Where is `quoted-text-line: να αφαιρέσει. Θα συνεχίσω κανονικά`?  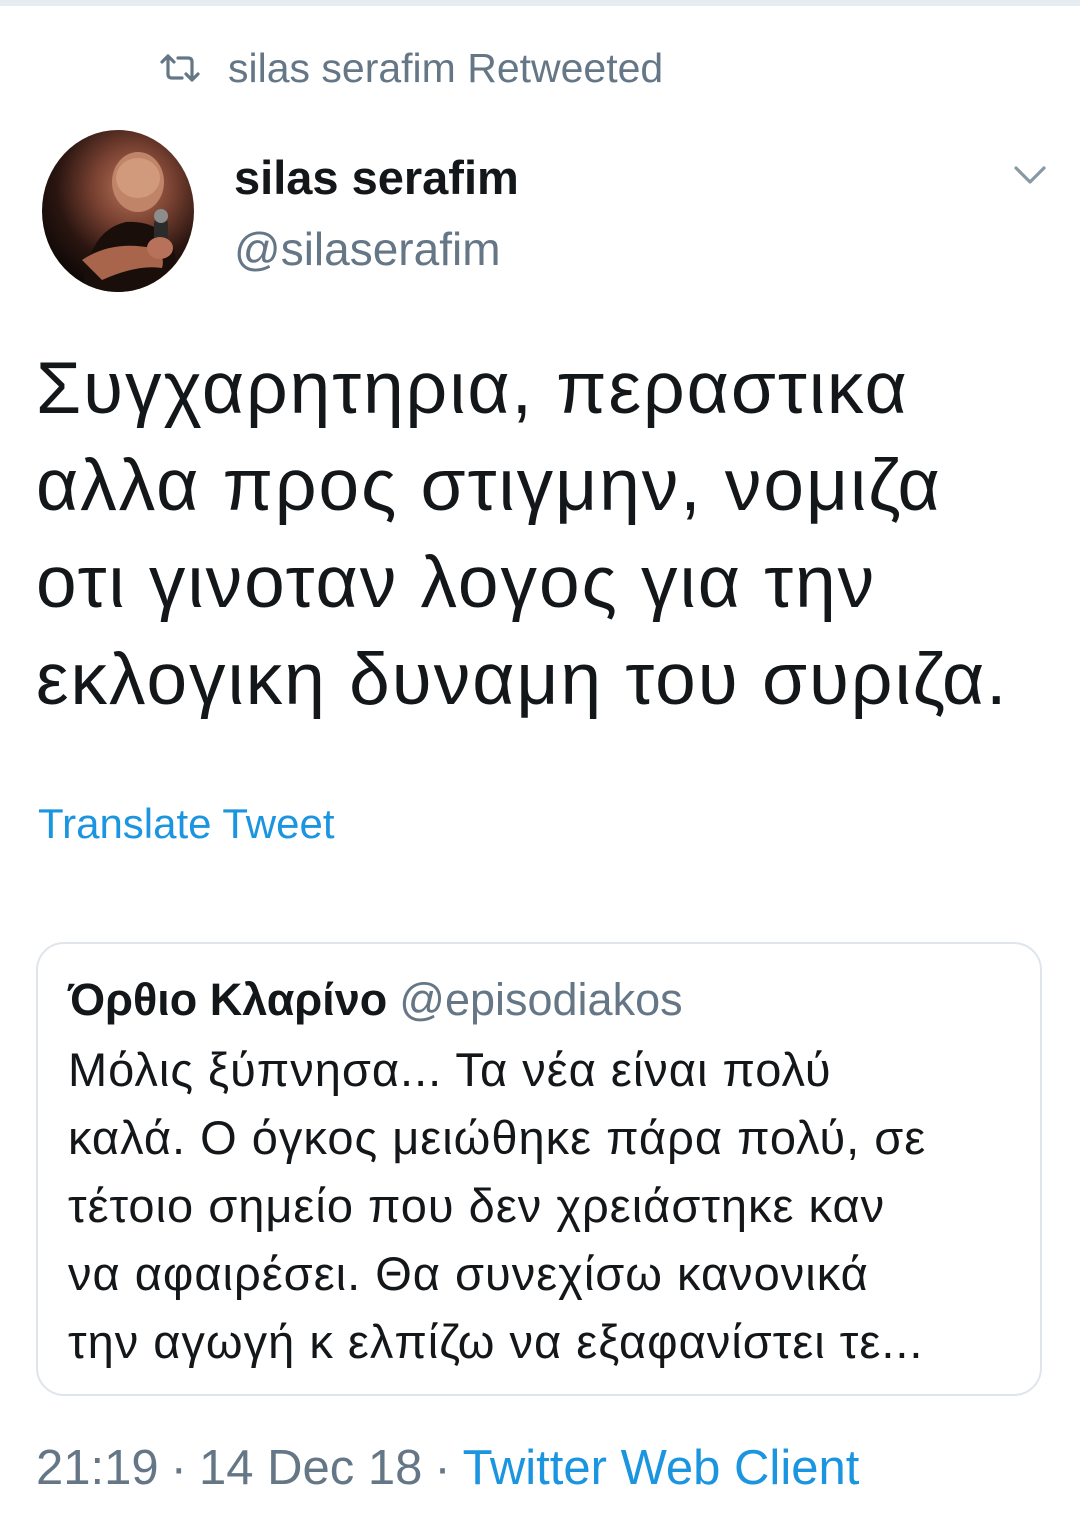 quoted-text-line: να αφαιρέσει. Θα συνεχίσω κανονικά is located at coordinates (468, 1273).